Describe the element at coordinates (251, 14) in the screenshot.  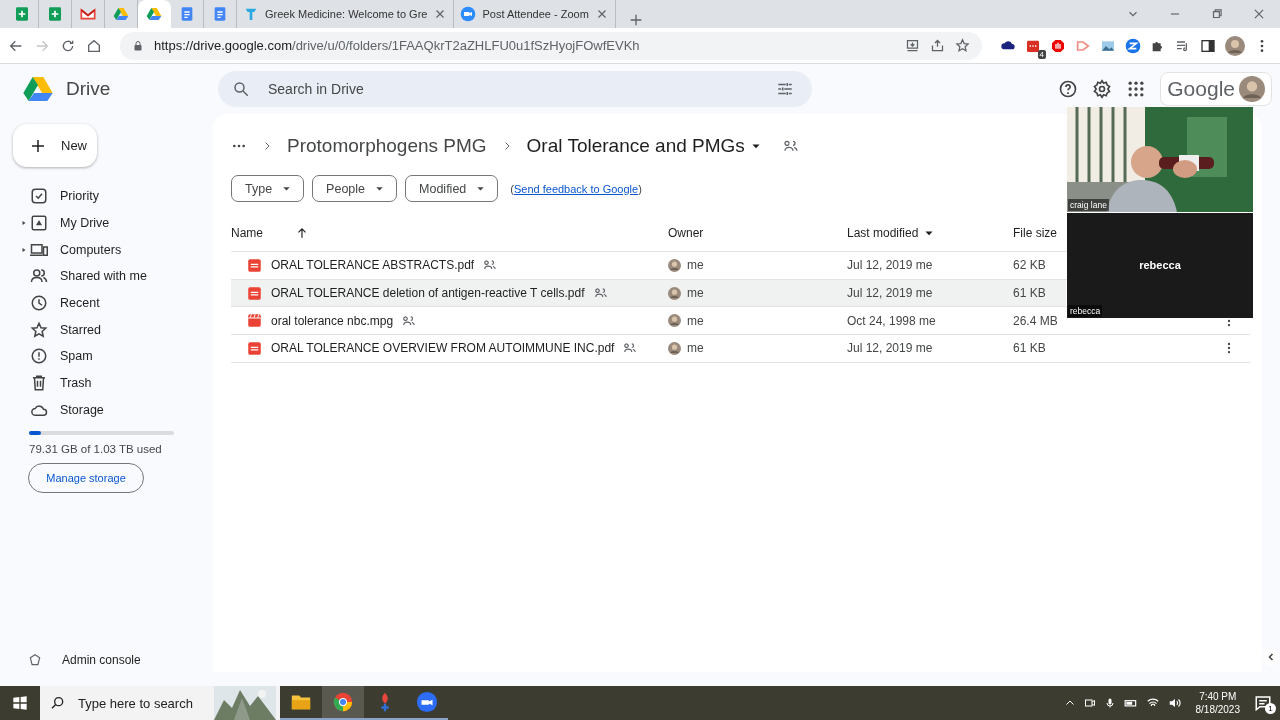
I see `caduceus-icon` at that location.